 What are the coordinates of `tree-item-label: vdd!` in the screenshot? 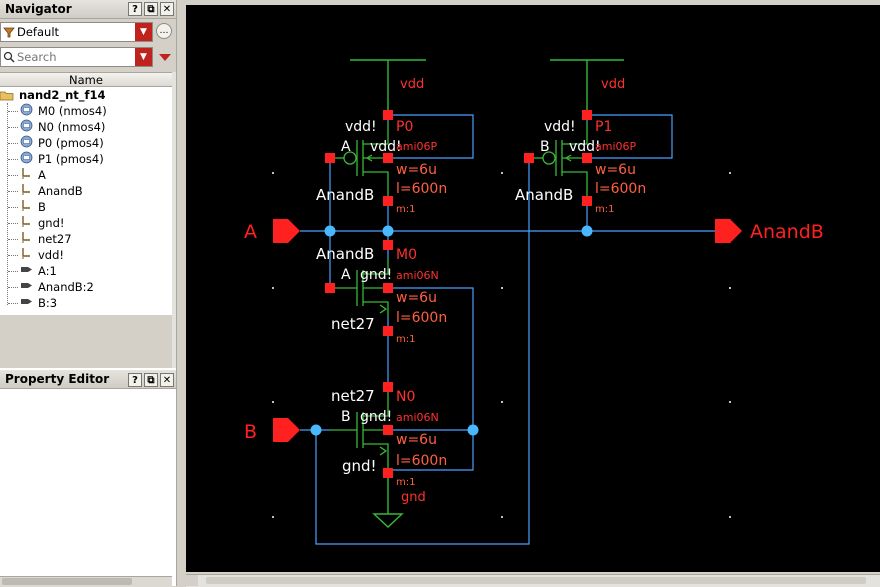 It's located at (51, 255).